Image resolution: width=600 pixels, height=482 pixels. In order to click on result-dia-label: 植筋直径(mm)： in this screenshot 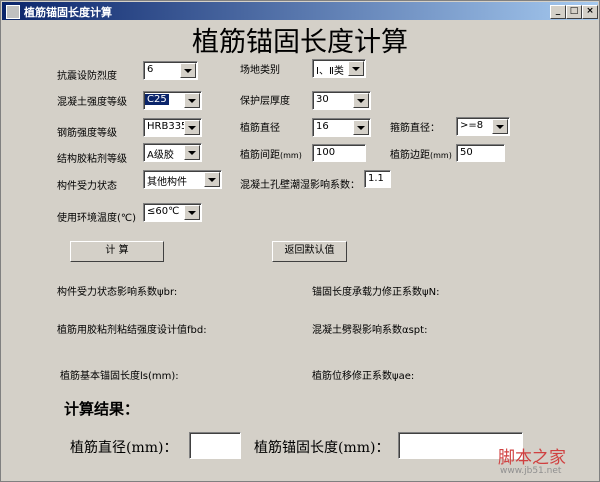, I will do `click(124, 448)`.